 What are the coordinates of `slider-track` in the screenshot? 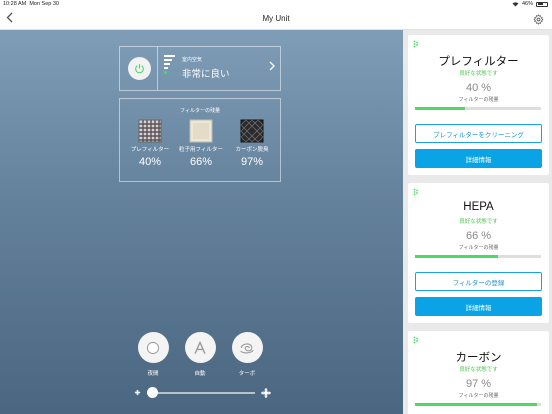 It's located at (201, 393).